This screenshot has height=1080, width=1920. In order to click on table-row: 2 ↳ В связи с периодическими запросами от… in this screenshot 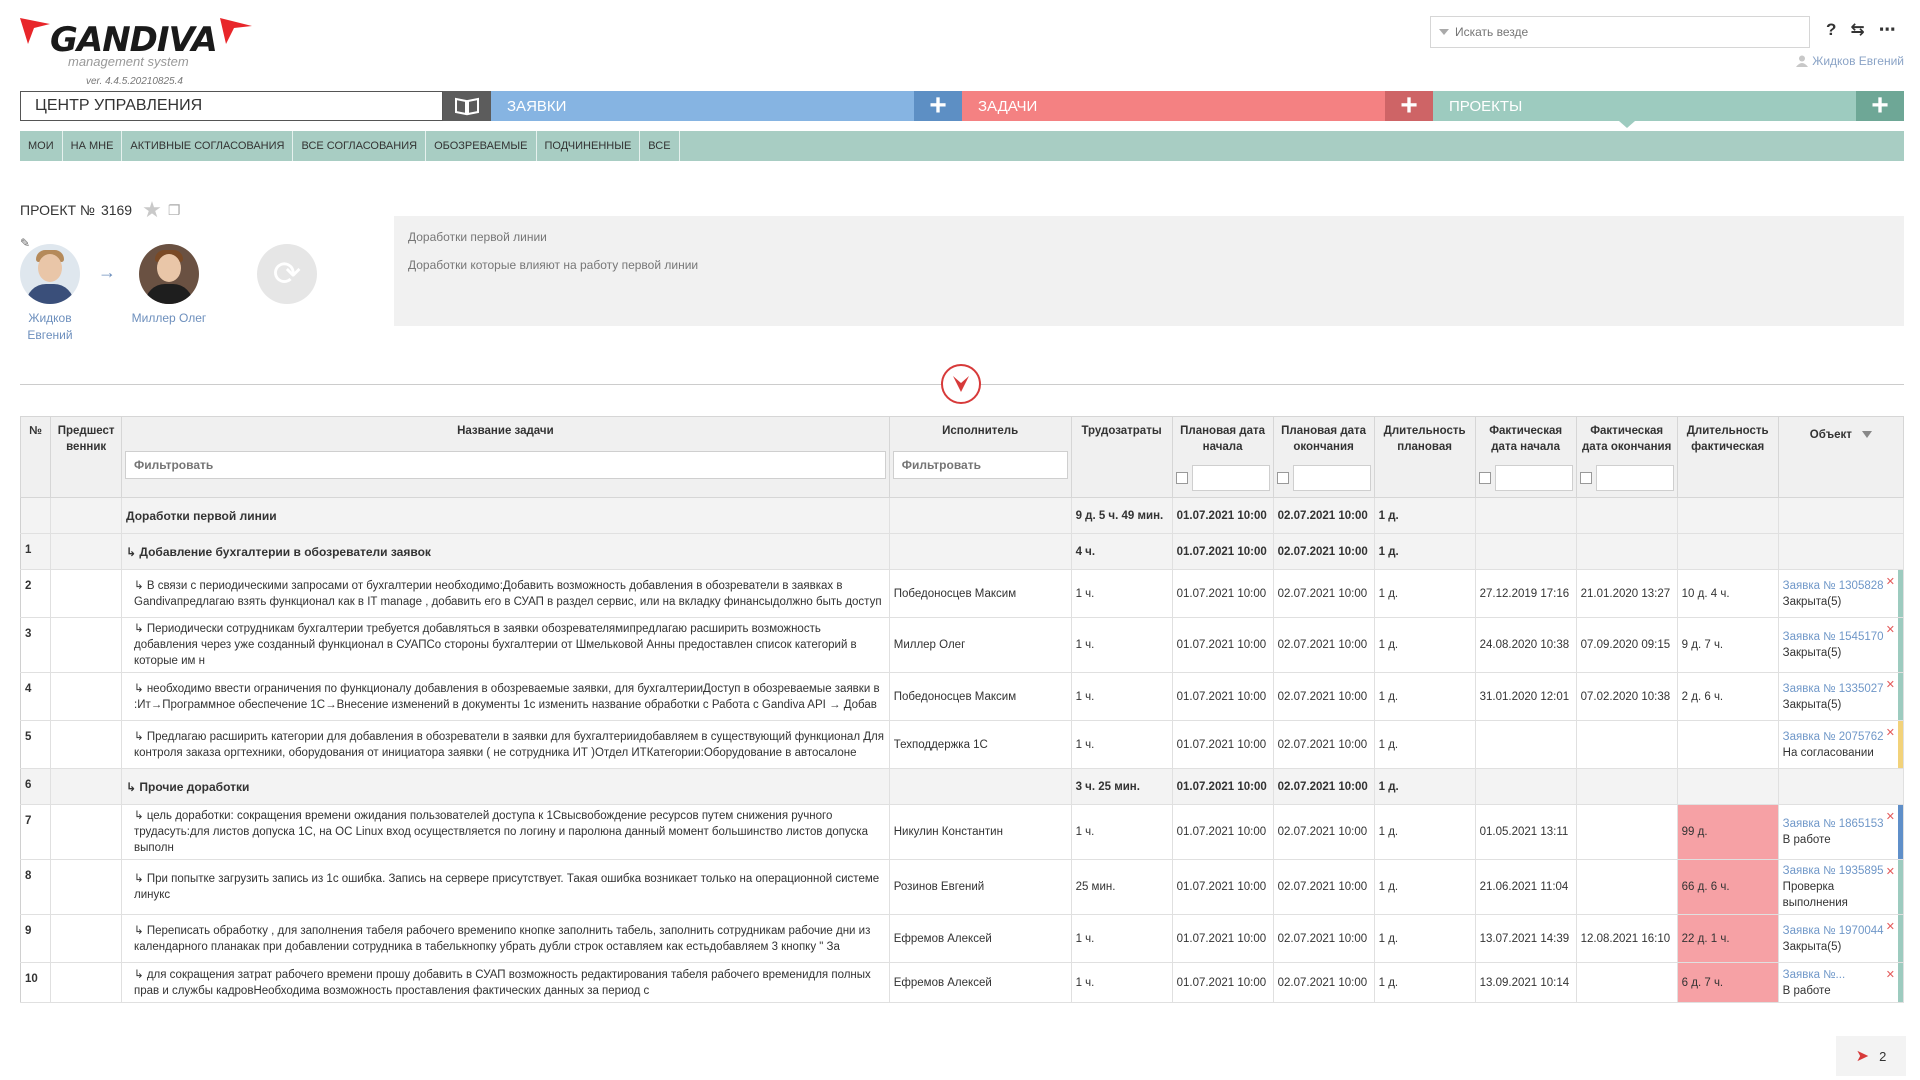, I will do `click(962, 593)`.